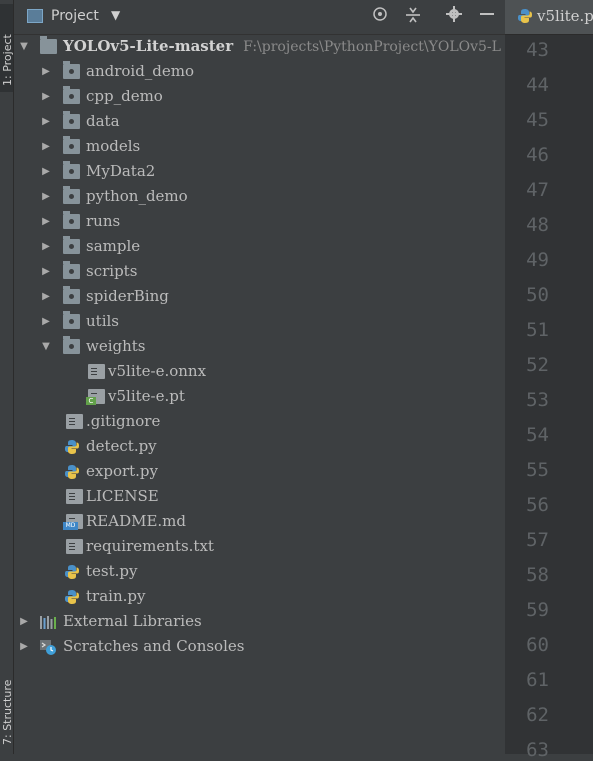 The height and width of the screenshot is (761, 593). I want to click on tree-folder-row: ▶ data, so click(259, 121).